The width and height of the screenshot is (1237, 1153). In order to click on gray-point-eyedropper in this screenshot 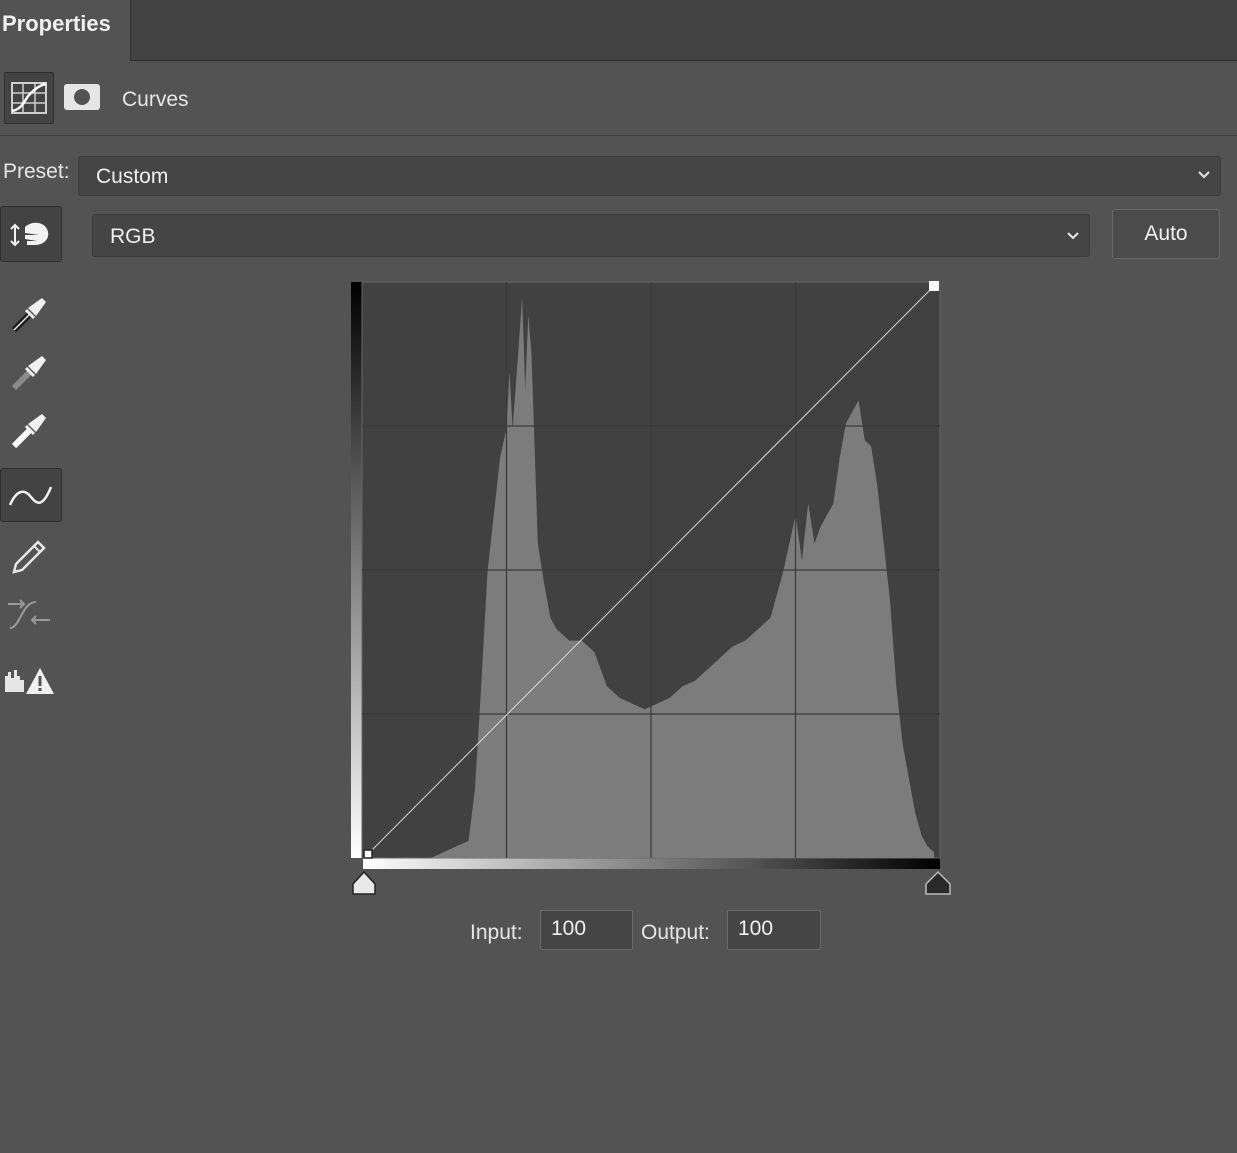, I will do `click(31, 370)`.